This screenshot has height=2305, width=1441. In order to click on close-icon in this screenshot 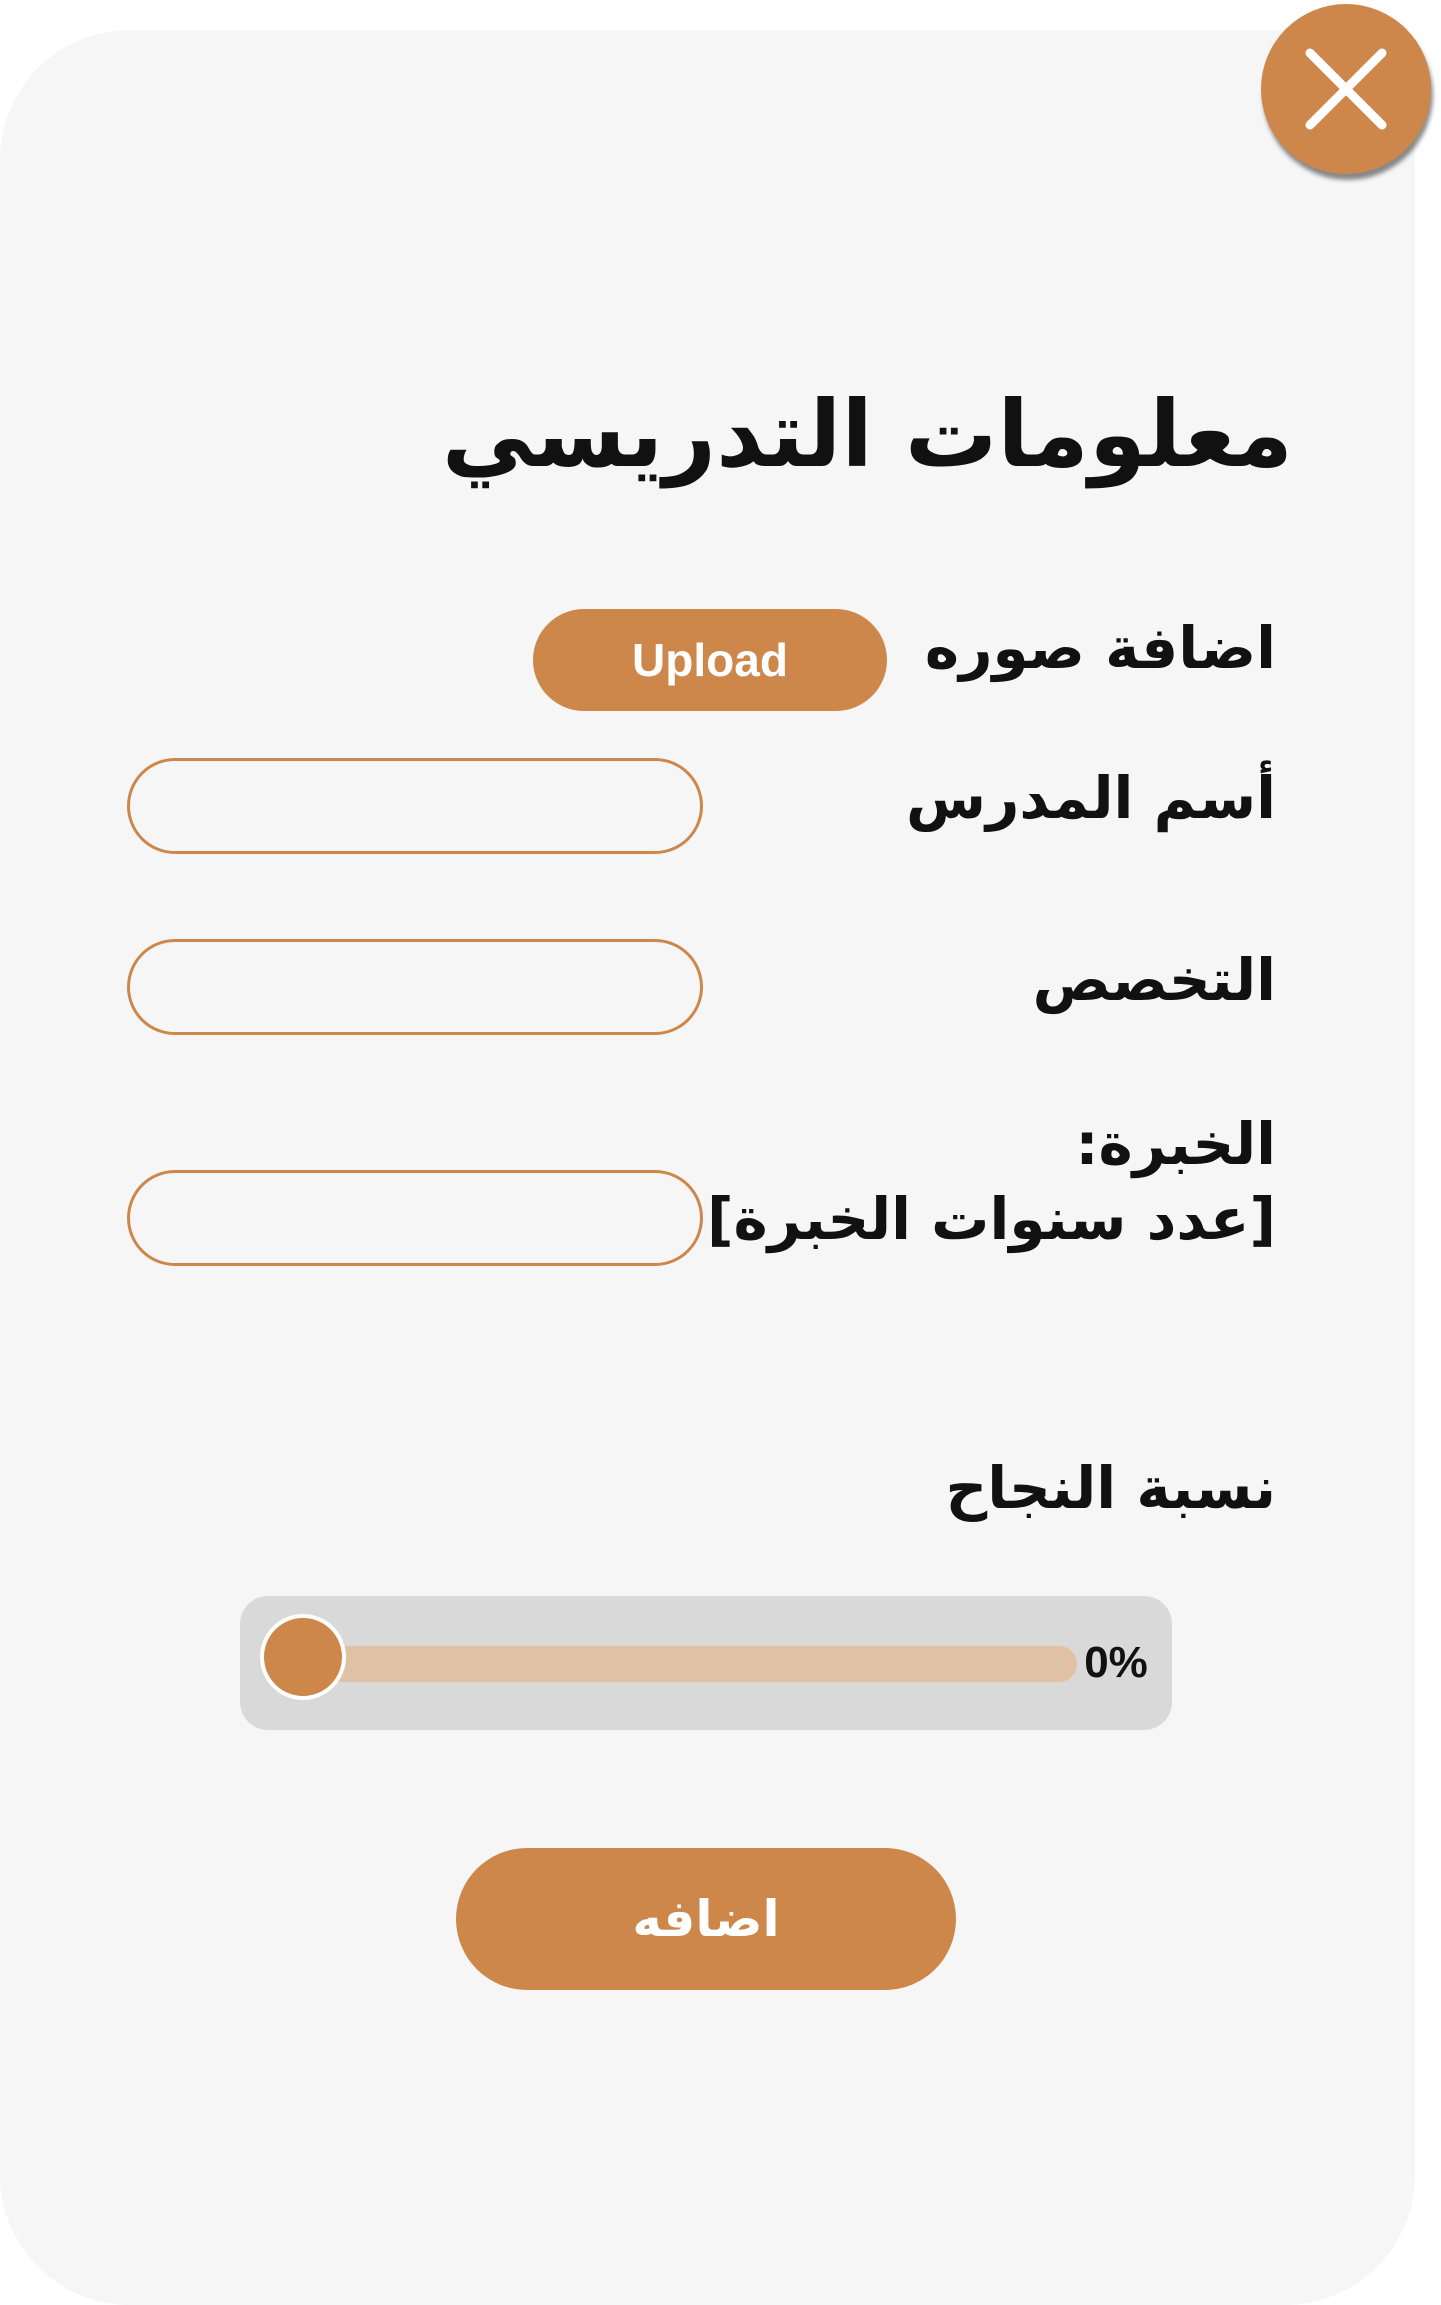, I will do `click(1346, 89)`.